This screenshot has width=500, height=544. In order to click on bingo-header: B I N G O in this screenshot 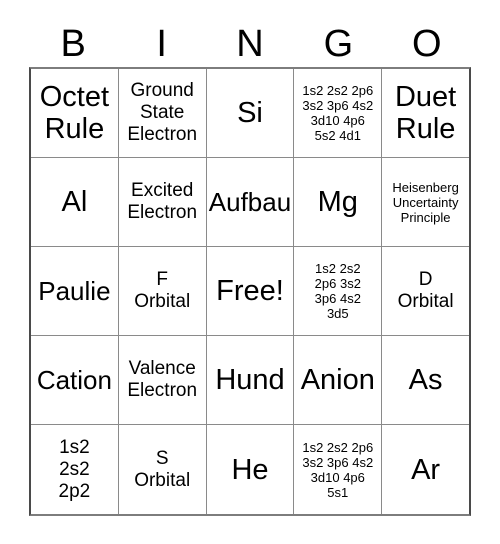, I will do `click(250, 43)`.